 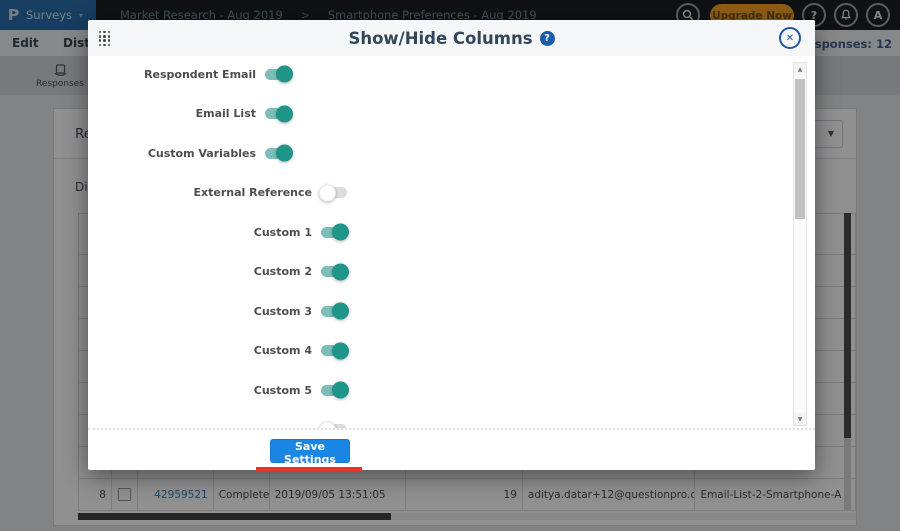 What do you see at coordinates (282, 271) in the screenshot?
I see `toggle-label: Custom 2` at bounding box center [282, 271].